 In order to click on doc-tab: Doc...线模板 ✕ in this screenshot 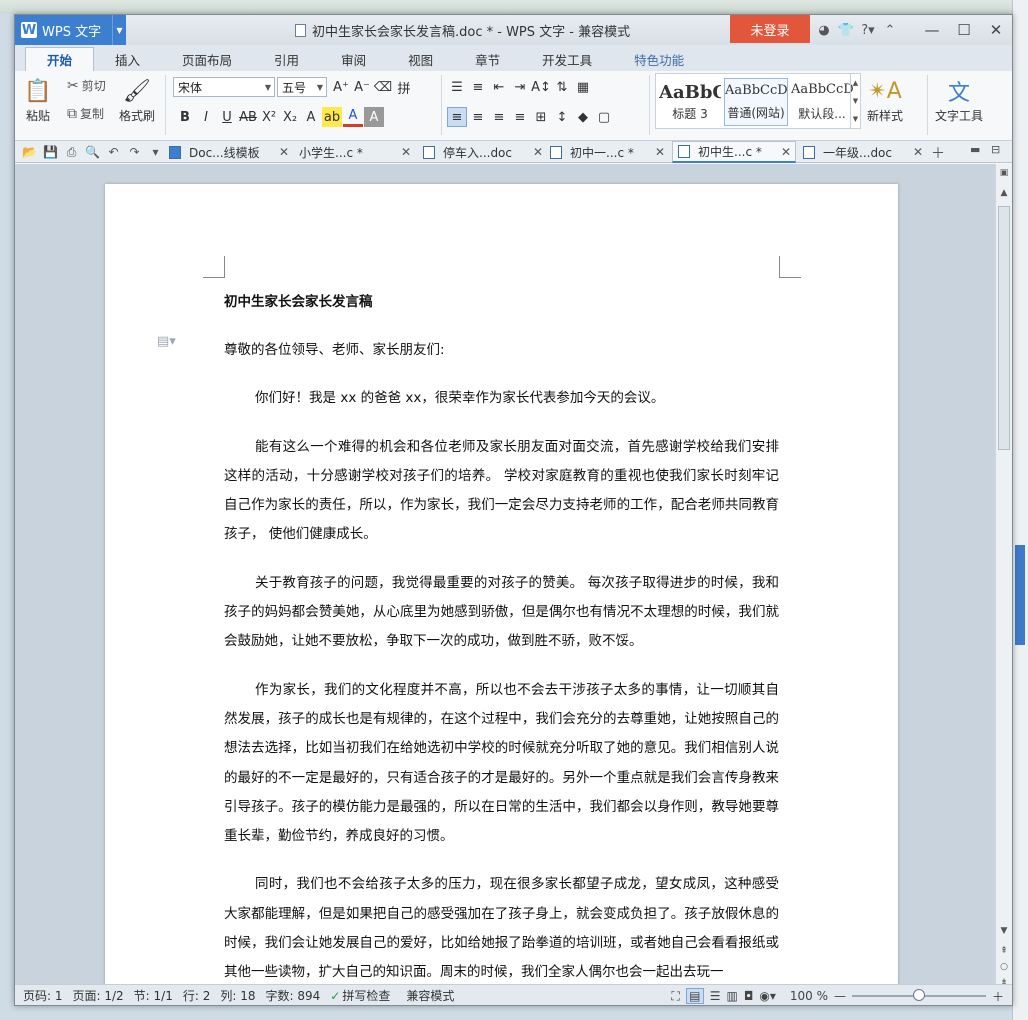, I will do `click(229, 152)`.